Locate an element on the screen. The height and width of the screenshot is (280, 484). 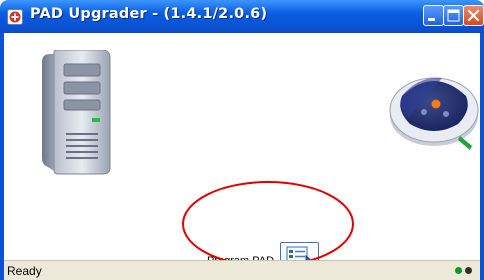
maximize-button is located at coordinates (453, 15).